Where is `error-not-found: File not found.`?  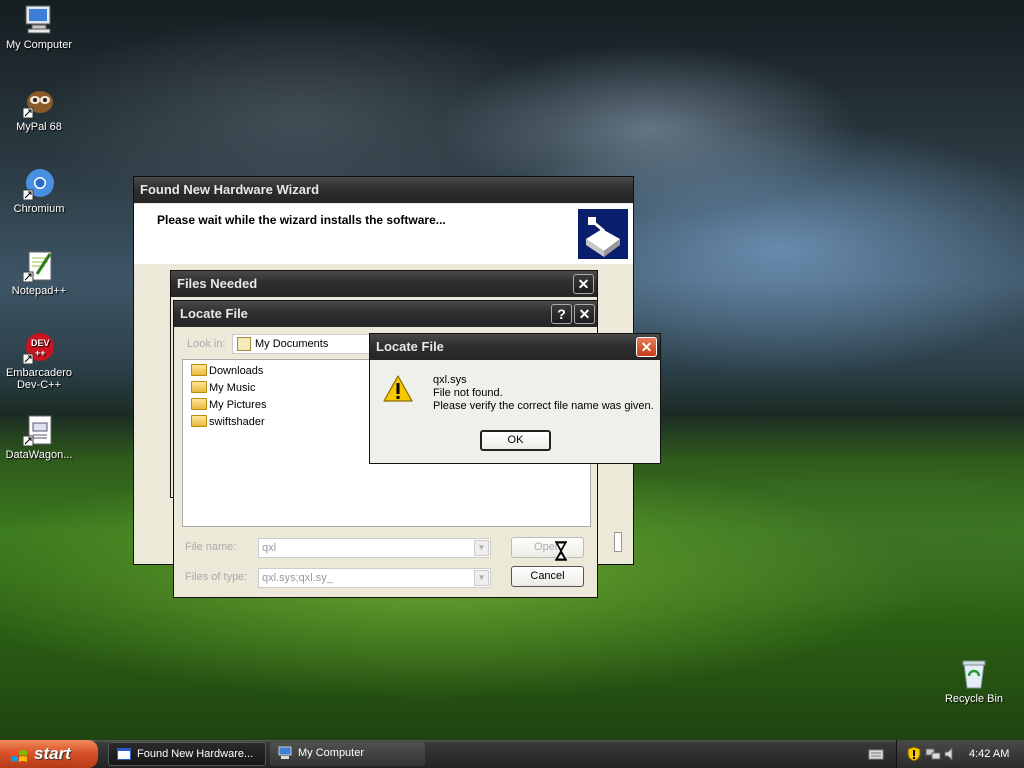 error-not-found: File not found. is located at coordinates (468, 393).